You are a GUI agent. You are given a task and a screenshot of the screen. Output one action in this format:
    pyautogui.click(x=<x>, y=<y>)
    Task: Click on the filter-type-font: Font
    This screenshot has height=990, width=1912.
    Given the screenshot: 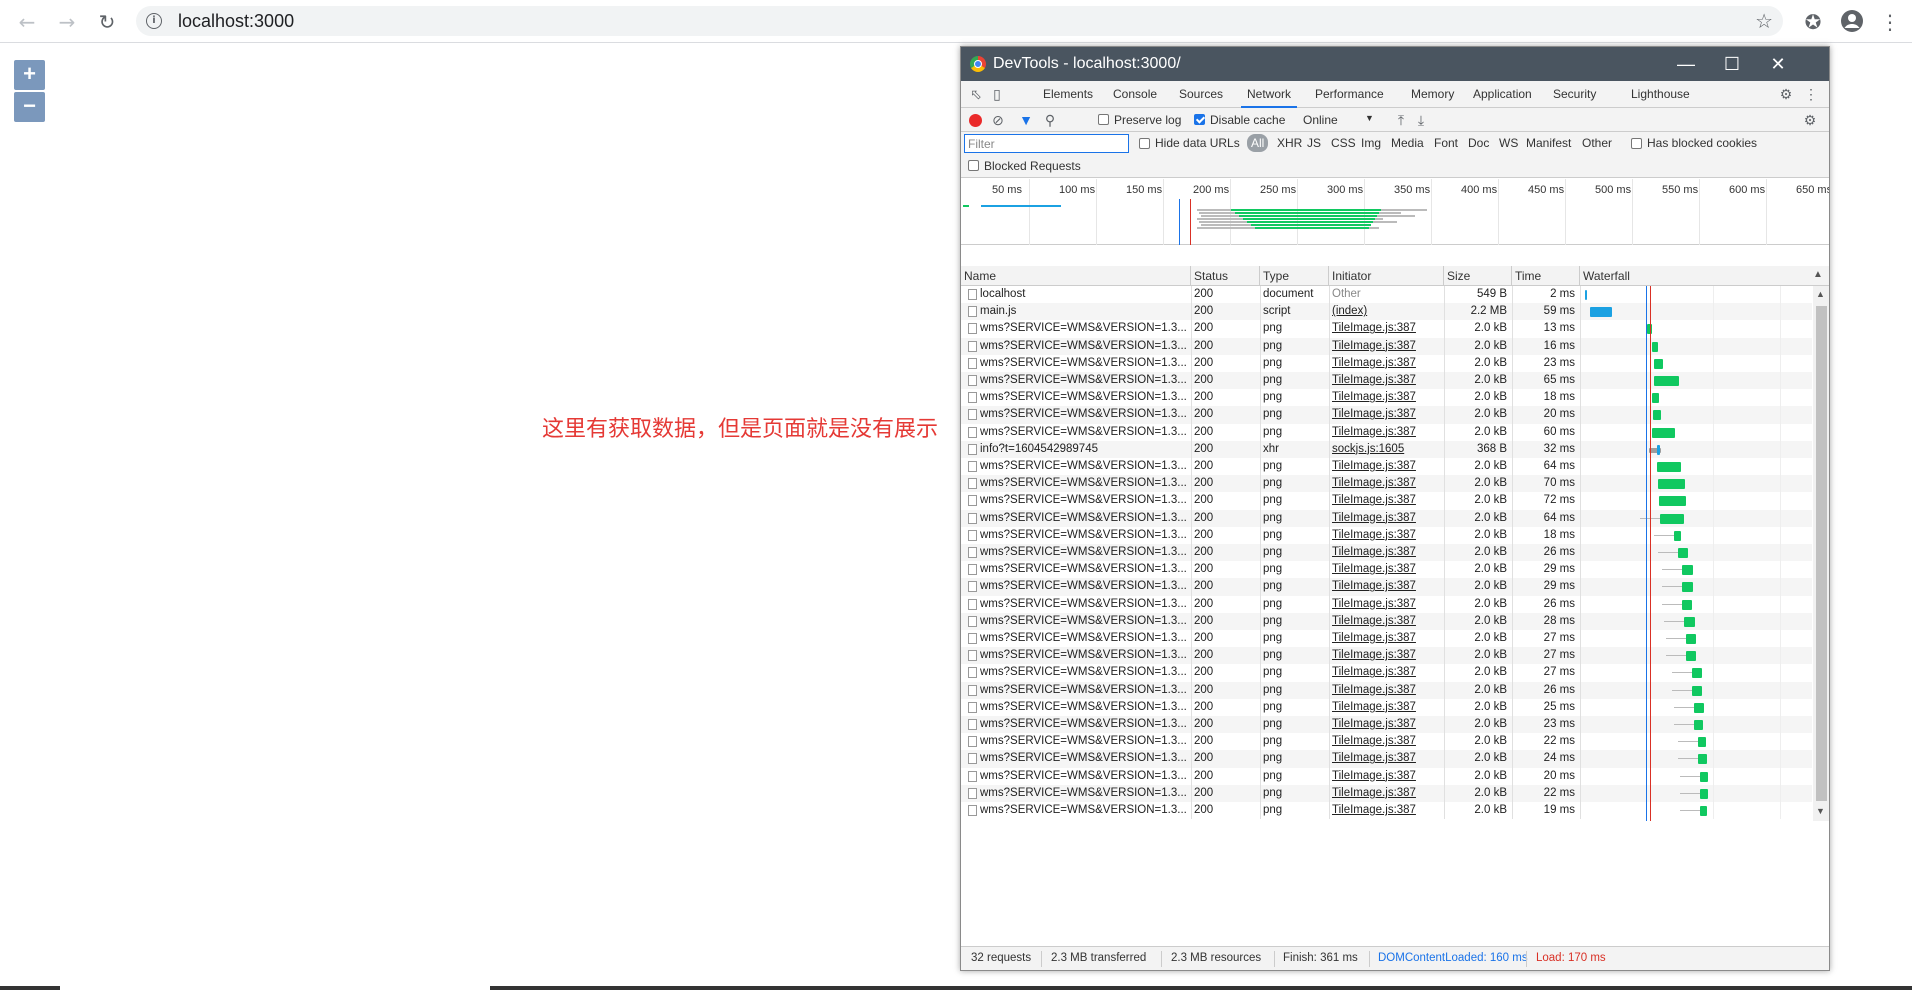 What is the action you would take?
    pyautogui.click(x=1446, y=143)
    